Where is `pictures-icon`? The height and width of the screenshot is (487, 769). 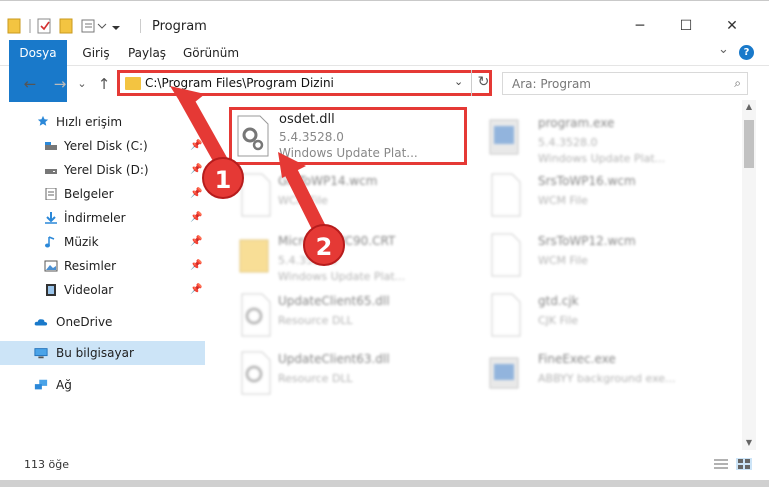
pictures-icon is located at coordinates (51, 266).